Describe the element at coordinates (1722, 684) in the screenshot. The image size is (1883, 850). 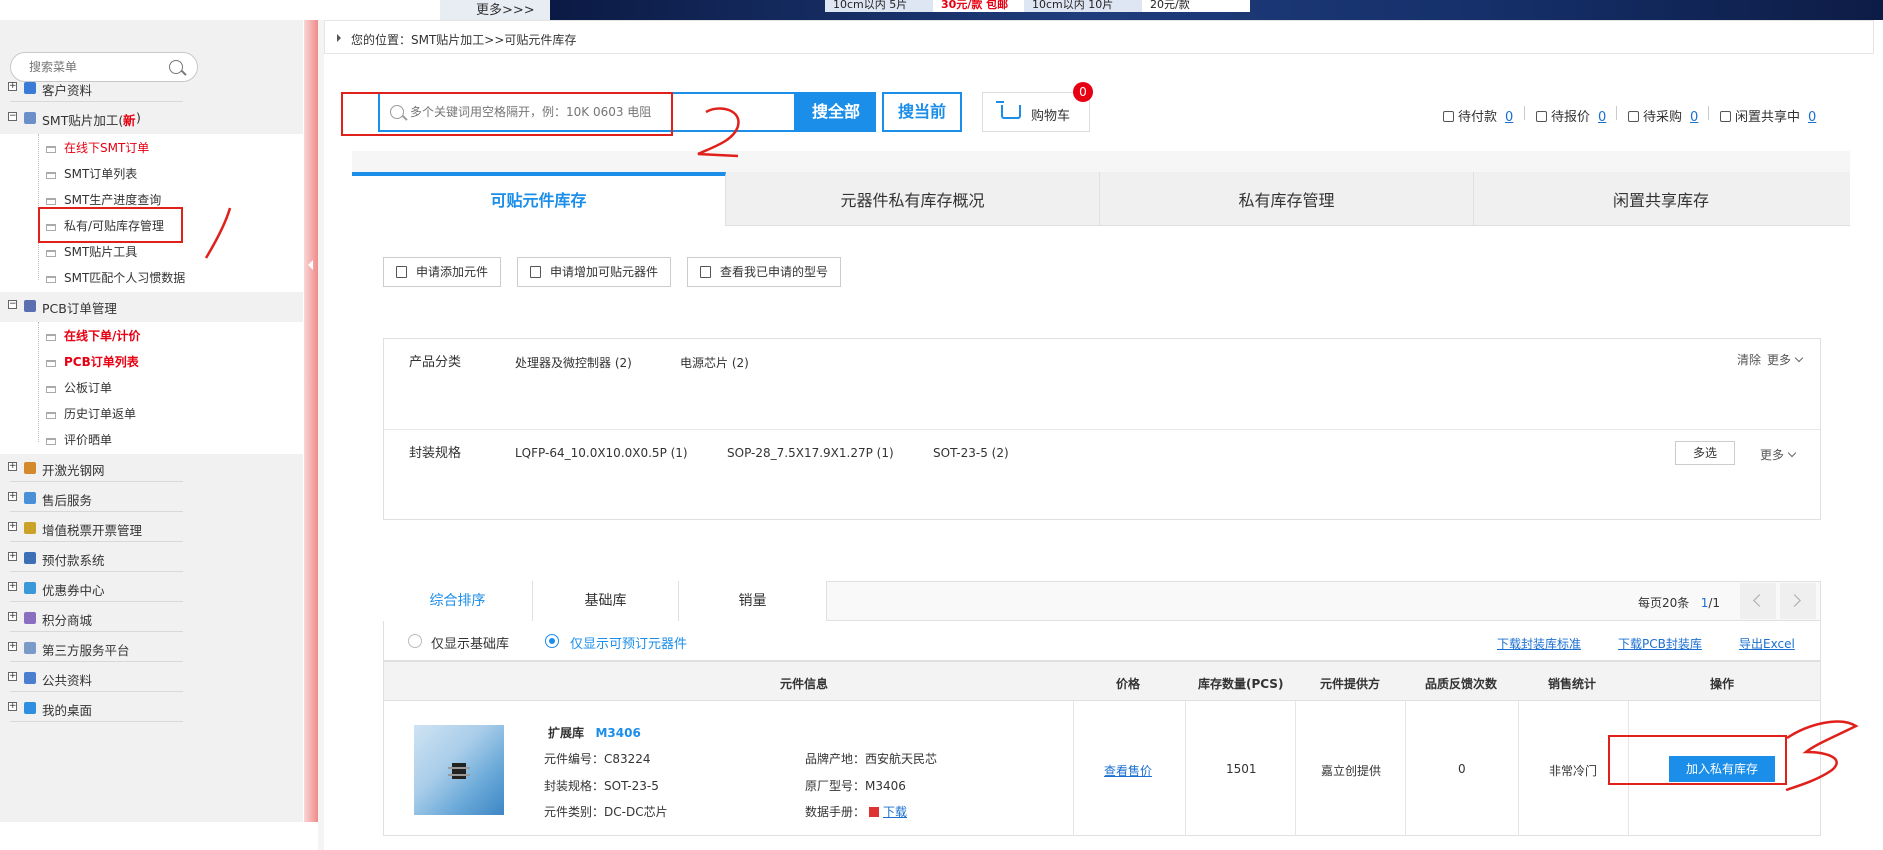
I see `col-action: 操作` at that location.